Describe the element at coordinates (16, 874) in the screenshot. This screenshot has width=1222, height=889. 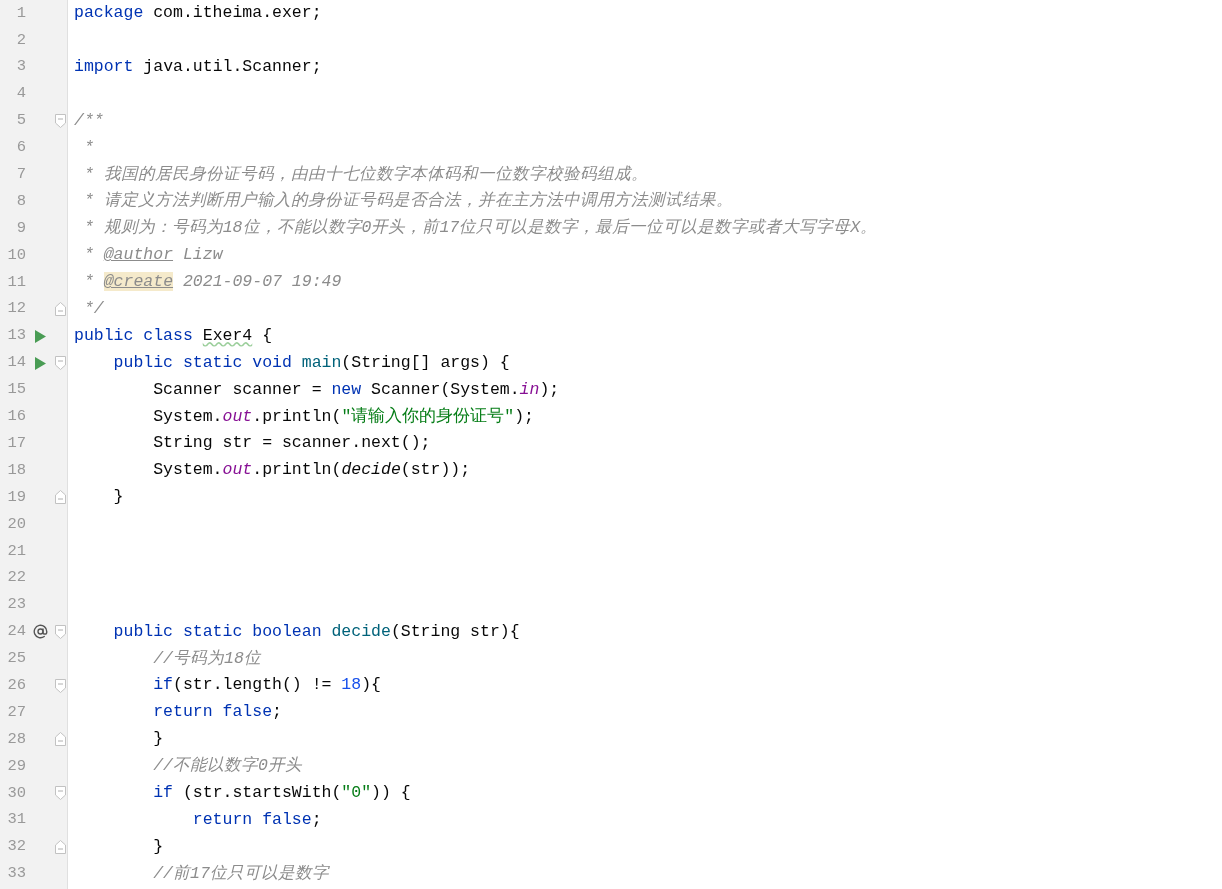
I see `line-number: 33` at that location.